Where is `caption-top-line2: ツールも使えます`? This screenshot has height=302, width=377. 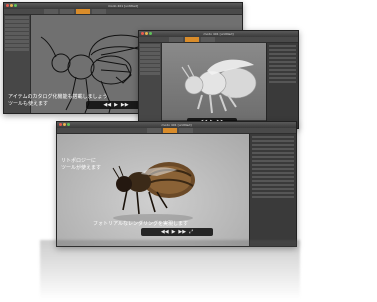
caption-top-line2: ツールも使えます is located at coordinates (28, 104).